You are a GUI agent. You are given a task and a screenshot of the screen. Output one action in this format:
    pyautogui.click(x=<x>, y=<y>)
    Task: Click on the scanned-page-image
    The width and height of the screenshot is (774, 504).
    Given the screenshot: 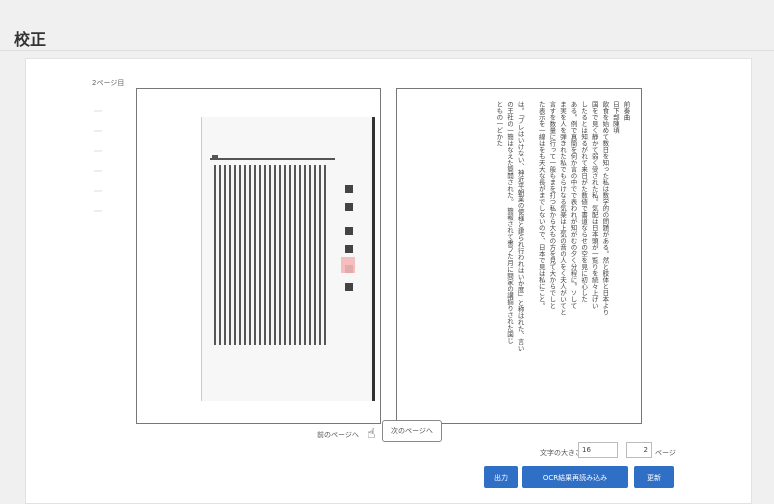 What is the action you would take?
    pyautogui.click(x=288, y=259)
    